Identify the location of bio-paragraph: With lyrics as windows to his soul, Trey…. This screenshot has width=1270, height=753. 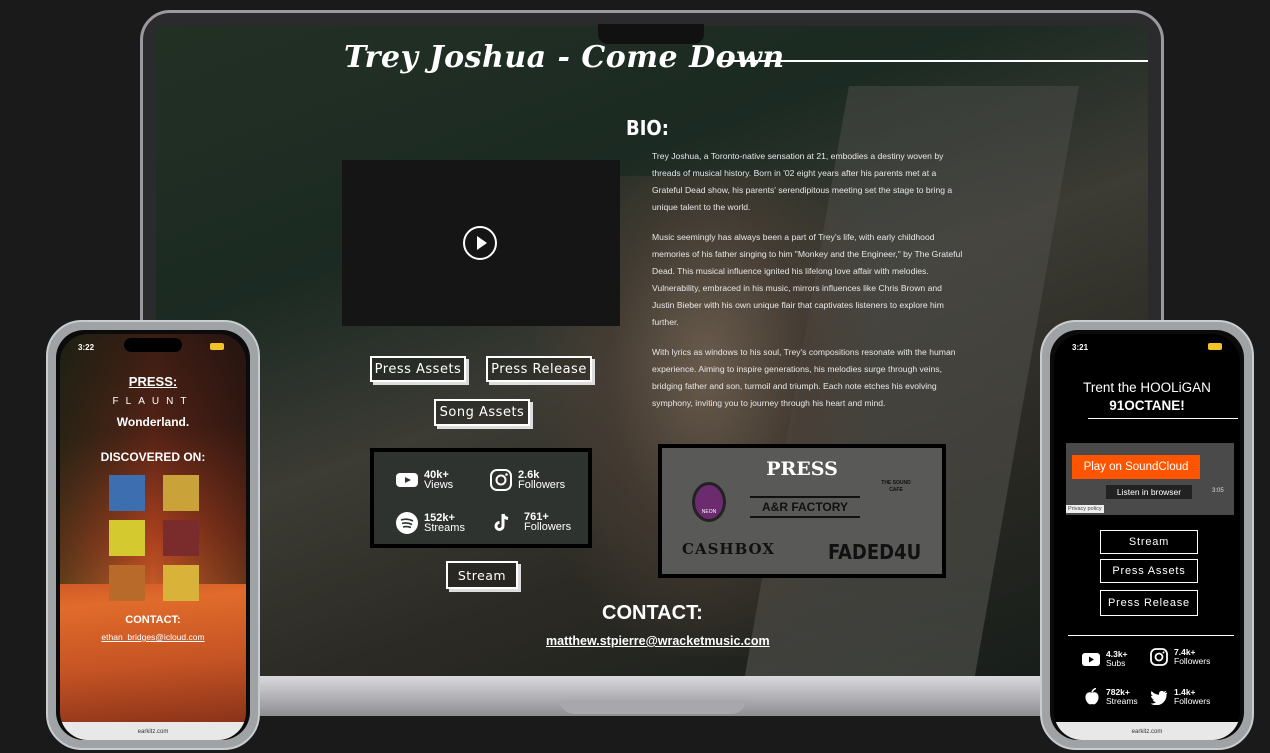
(804, 377).